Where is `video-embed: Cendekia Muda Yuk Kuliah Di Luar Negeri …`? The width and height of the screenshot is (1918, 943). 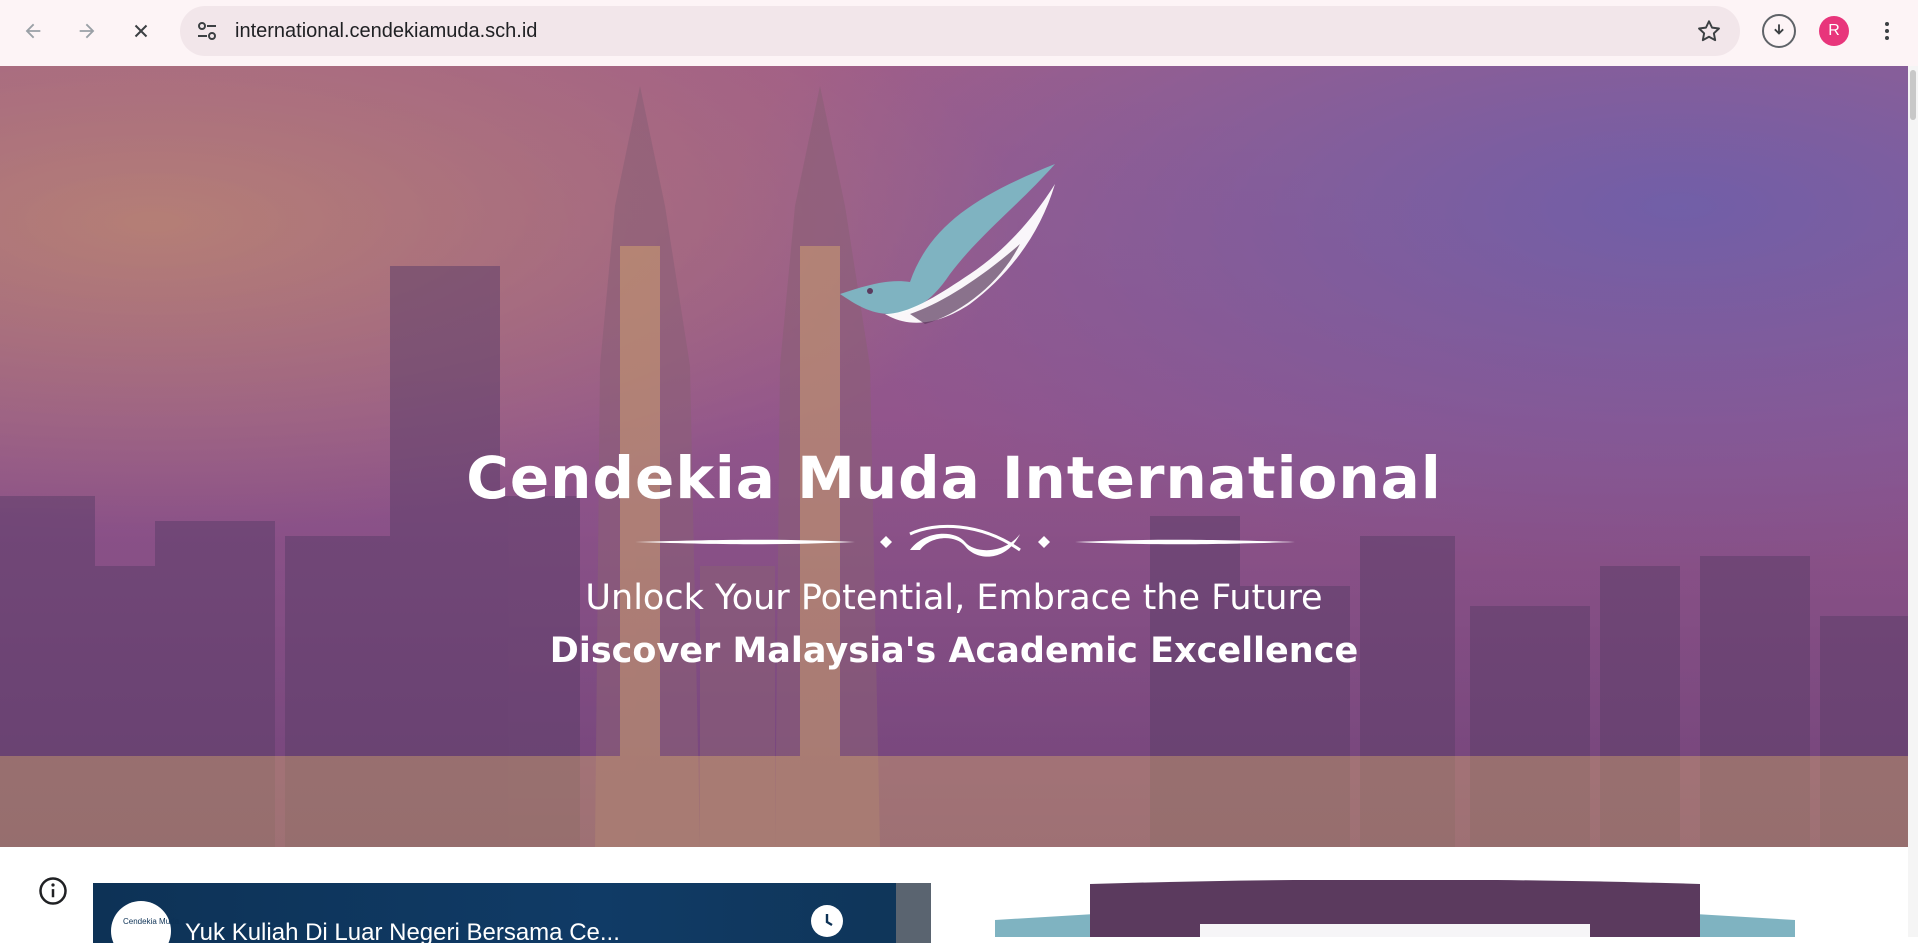 video-embed: Cendekia Muda Yuk Kuliah Di Luar Negeri … is located at coordinates (512, 913).